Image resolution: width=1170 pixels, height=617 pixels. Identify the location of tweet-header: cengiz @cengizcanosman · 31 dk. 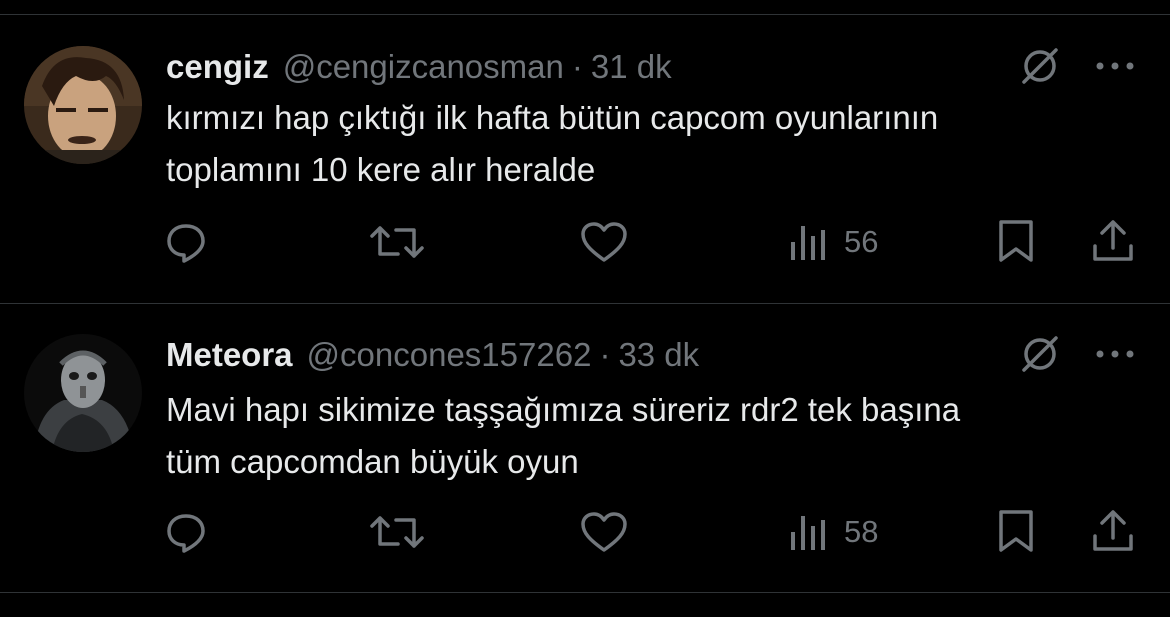
(419, 67).